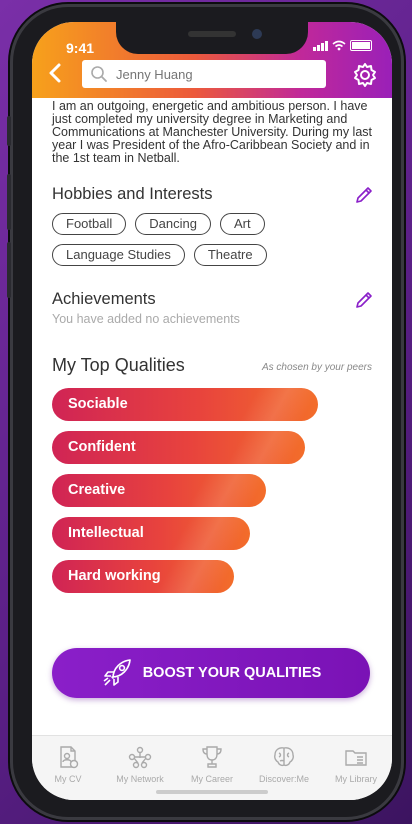 The image size is (412, 824). What do you see at coordinates (132, 194) in the screenshot?
I see `hobbies-title: Hobbies and Interests` at bounding box center [132, 194].